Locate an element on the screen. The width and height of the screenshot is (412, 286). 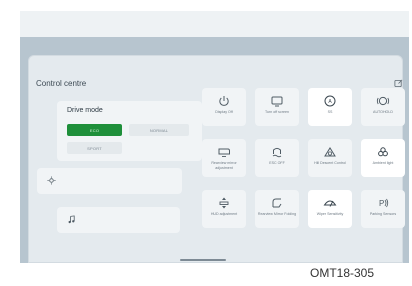
hill-descent-icon is located at coordinates (330, 152).